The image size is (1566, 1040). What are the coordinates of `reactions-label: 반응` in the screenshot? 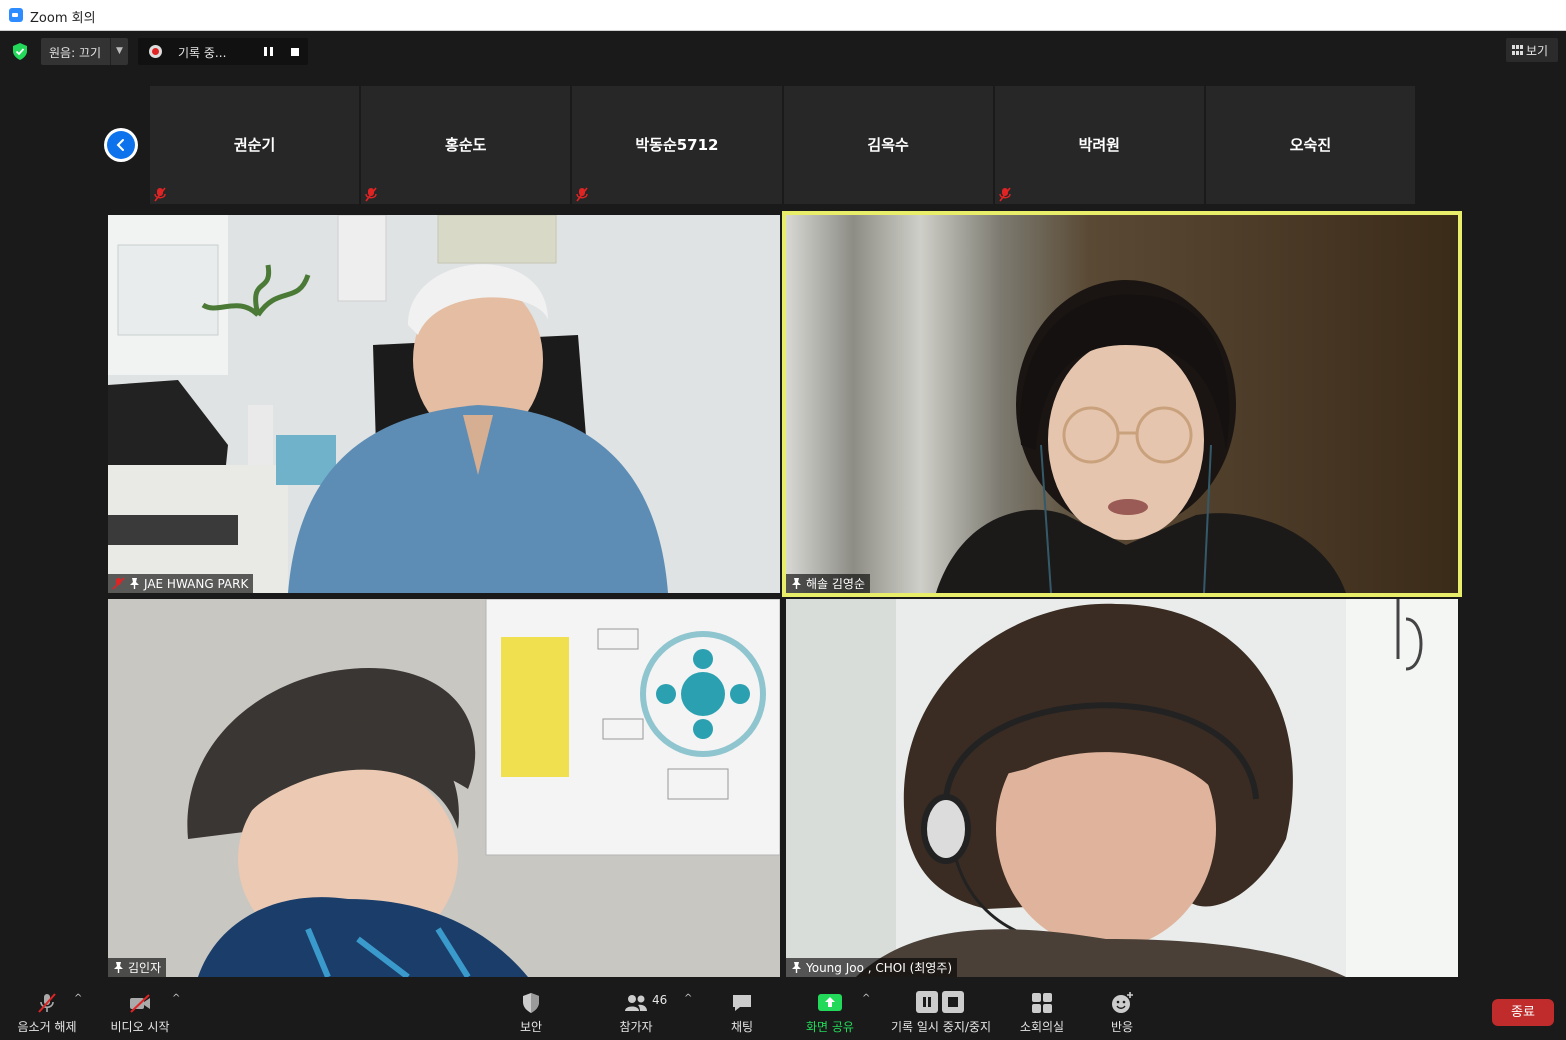 It's located at (1122, 1027).